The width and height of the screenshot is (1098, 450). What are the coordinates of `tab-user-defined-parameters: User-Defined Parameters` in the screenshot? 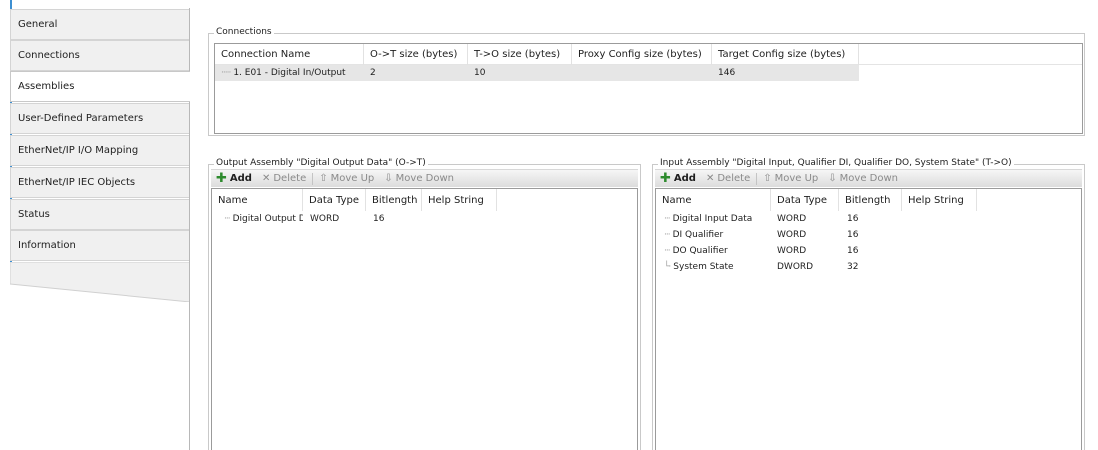 It's located at (100, 118).